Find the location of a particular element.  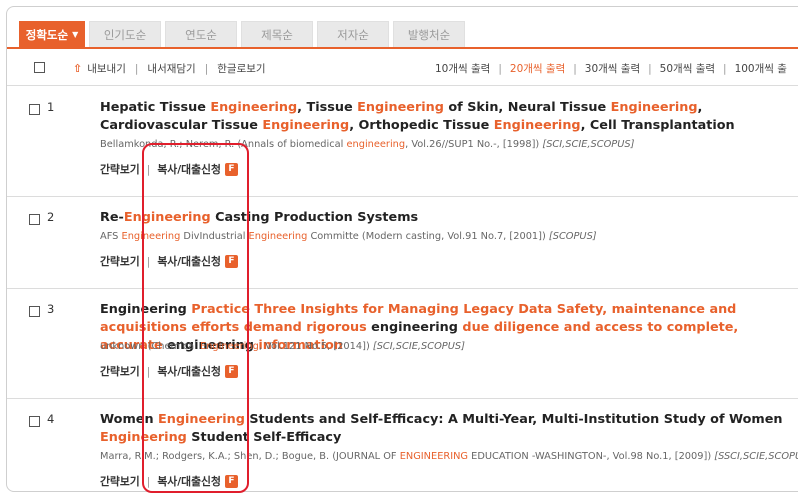

save-to-library-link: 내서재담기 is located at coordinates (171, 68).